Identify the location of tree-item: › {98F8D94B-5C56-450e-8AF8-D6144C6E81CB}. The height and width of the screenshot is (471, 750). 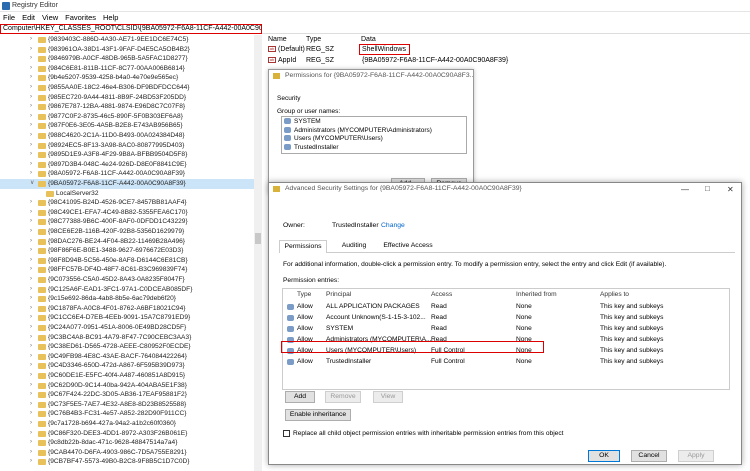
(127, 261).